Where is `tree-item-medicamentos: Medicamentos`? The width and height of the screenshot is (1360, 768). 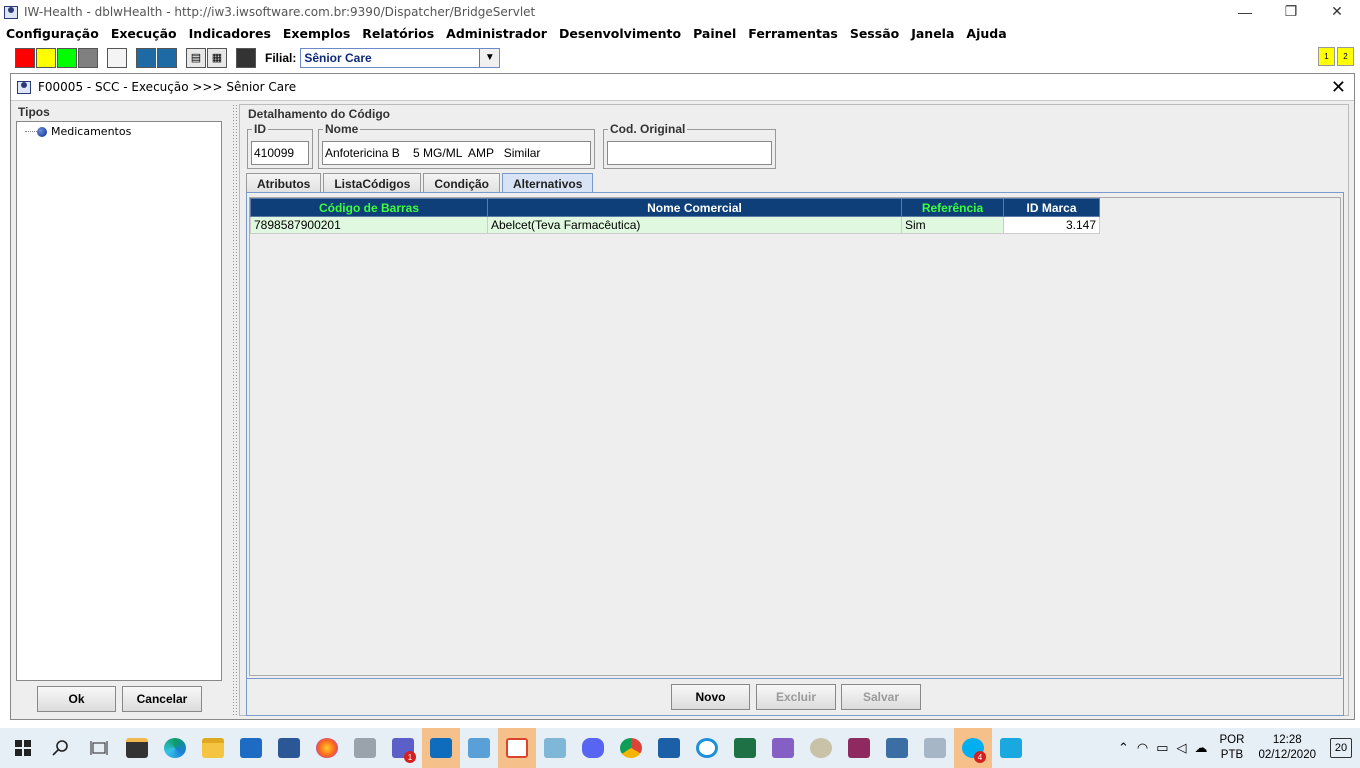
tree-item-medicamentos: Medicamentos is located at coordinates (78, 131).